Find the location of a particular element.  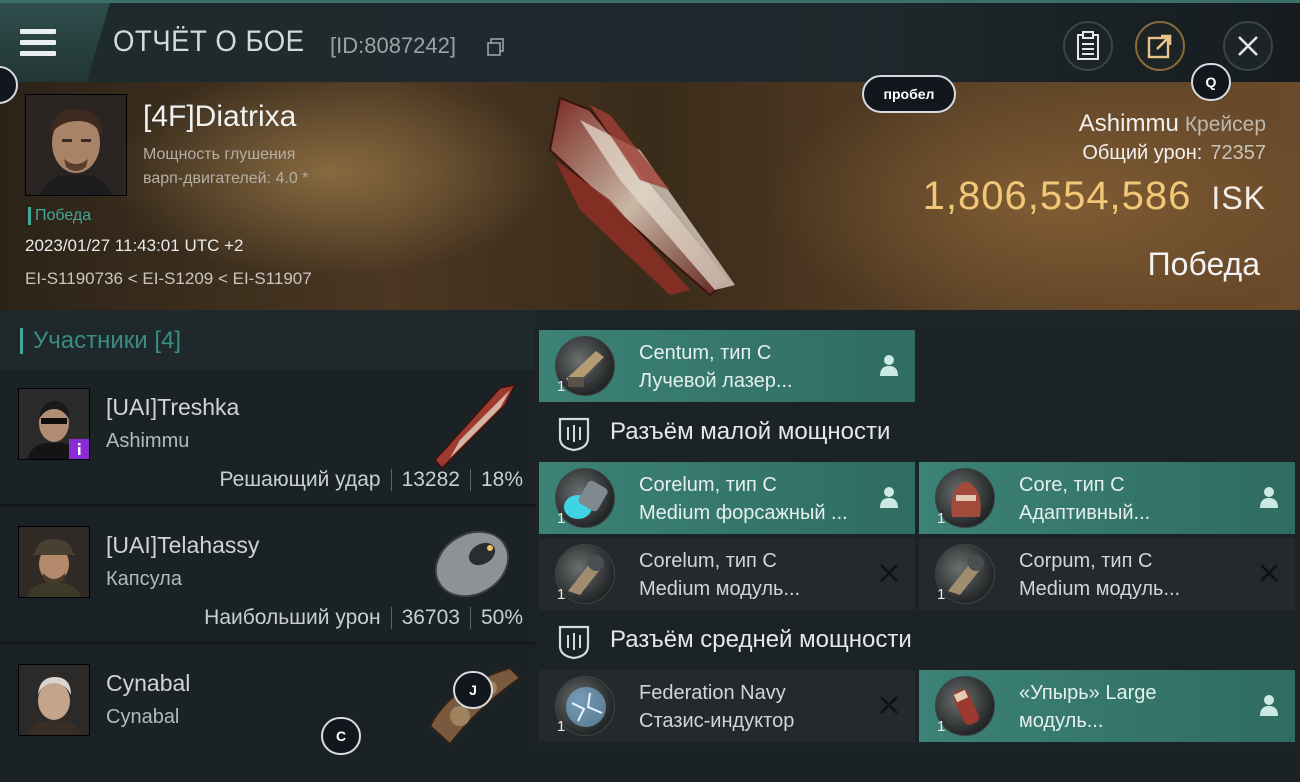

killer-info-line1: Мощность глушения is located at coordinates (219, 154).